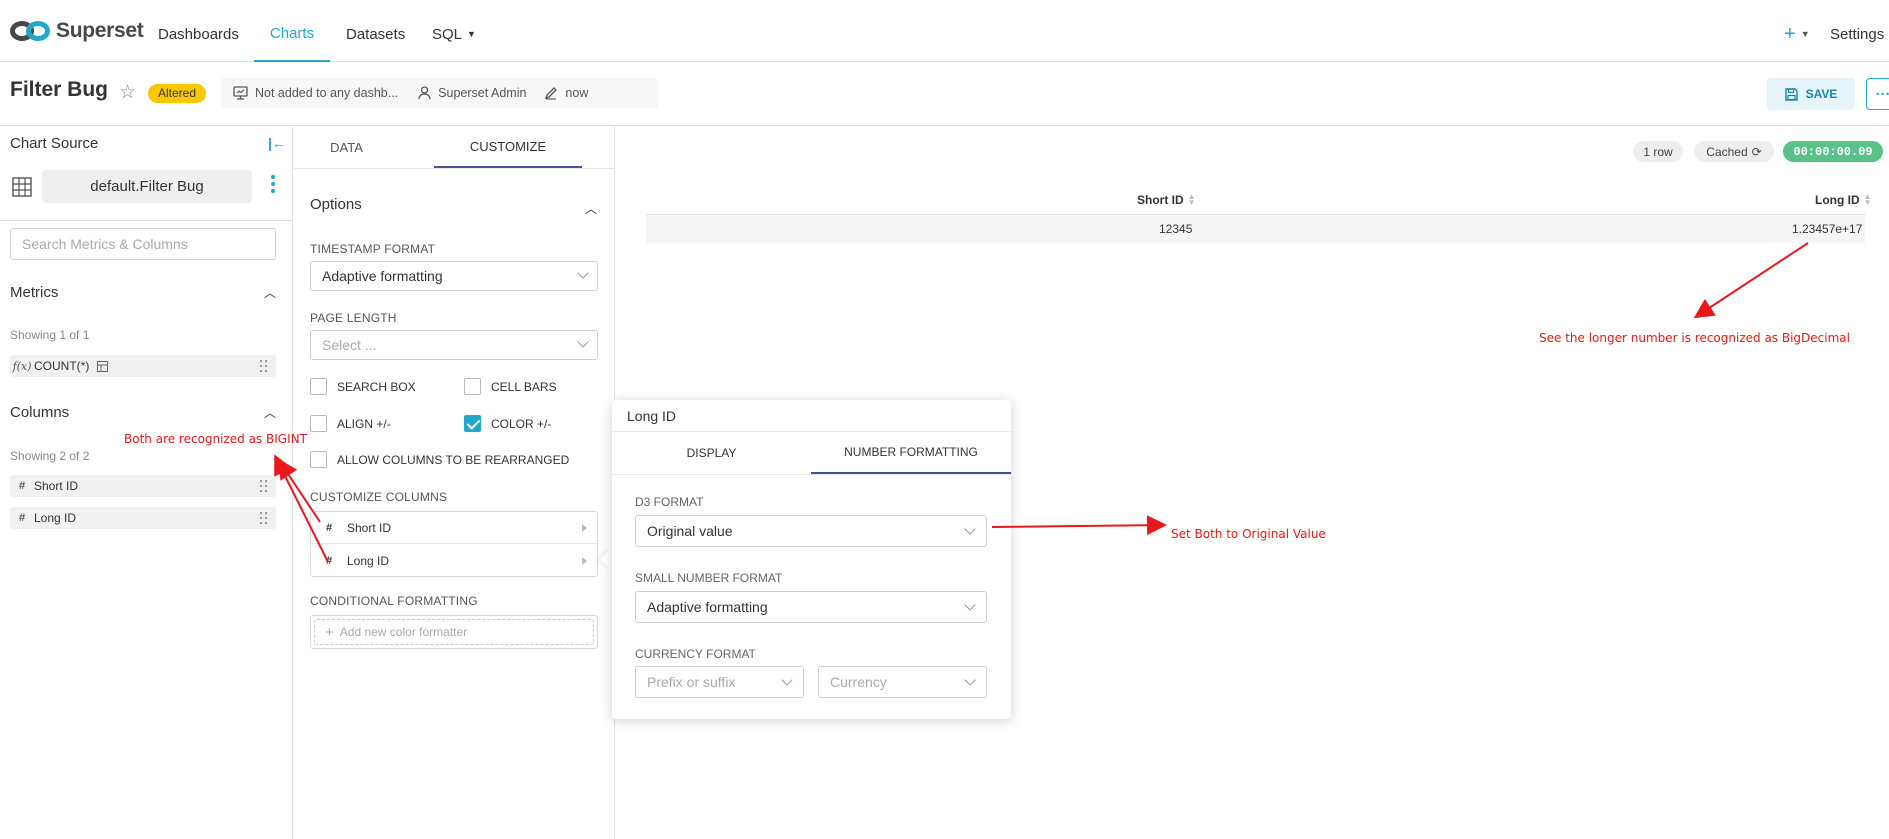 The image size is (1889, 839). I want to click on tab-display: DISPLAY, so click(711, 453).